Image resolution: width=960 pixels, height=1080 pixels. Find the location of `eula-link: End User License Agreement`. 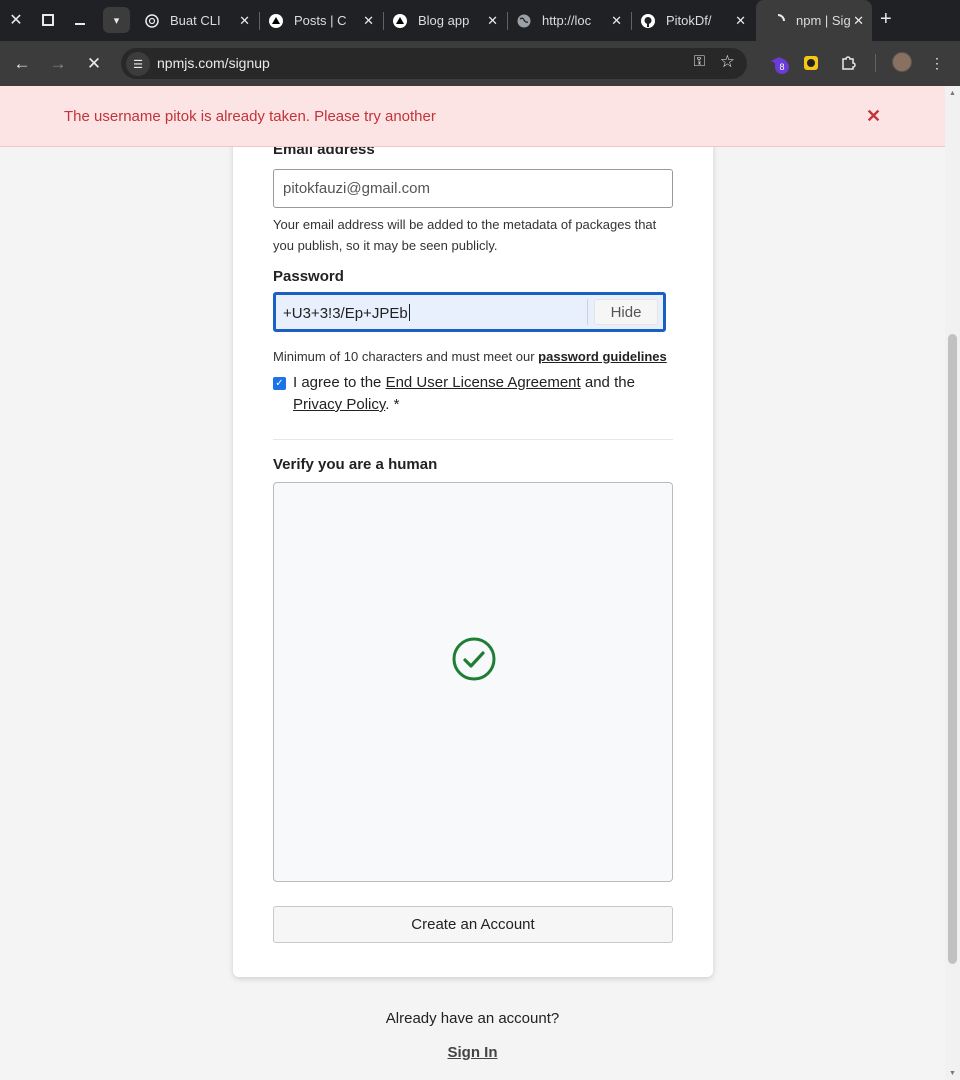

eula-link: End User License Agreement is located at coordinates (483, 382).